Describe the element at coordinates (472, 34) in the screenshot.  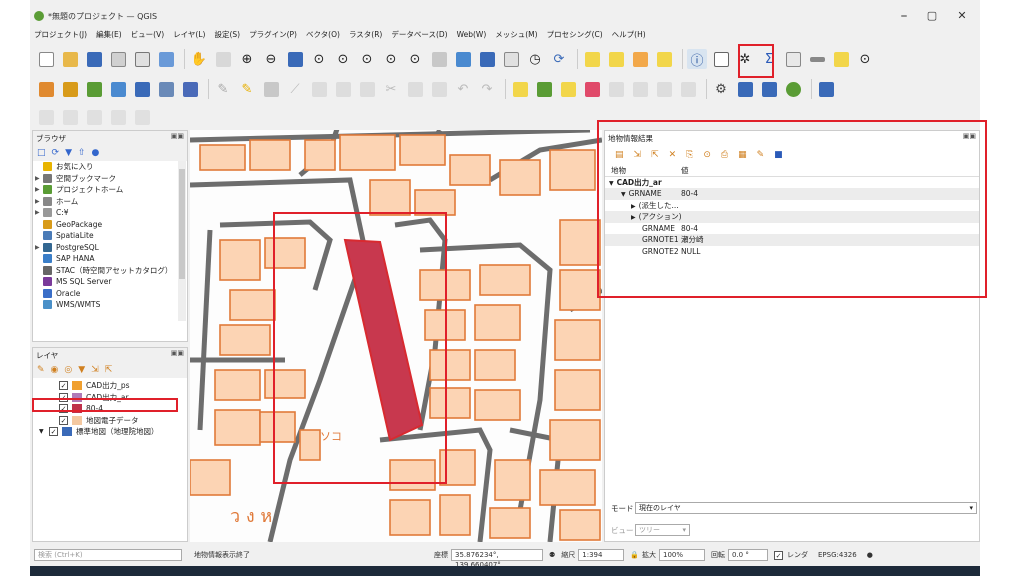
I see `menu-web: Web(W)` at that location.